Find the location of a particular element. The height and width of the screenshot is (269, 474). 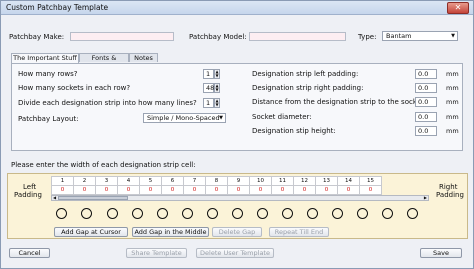

scroll-right-icon: ▶ is located at coordinates (425, 197).